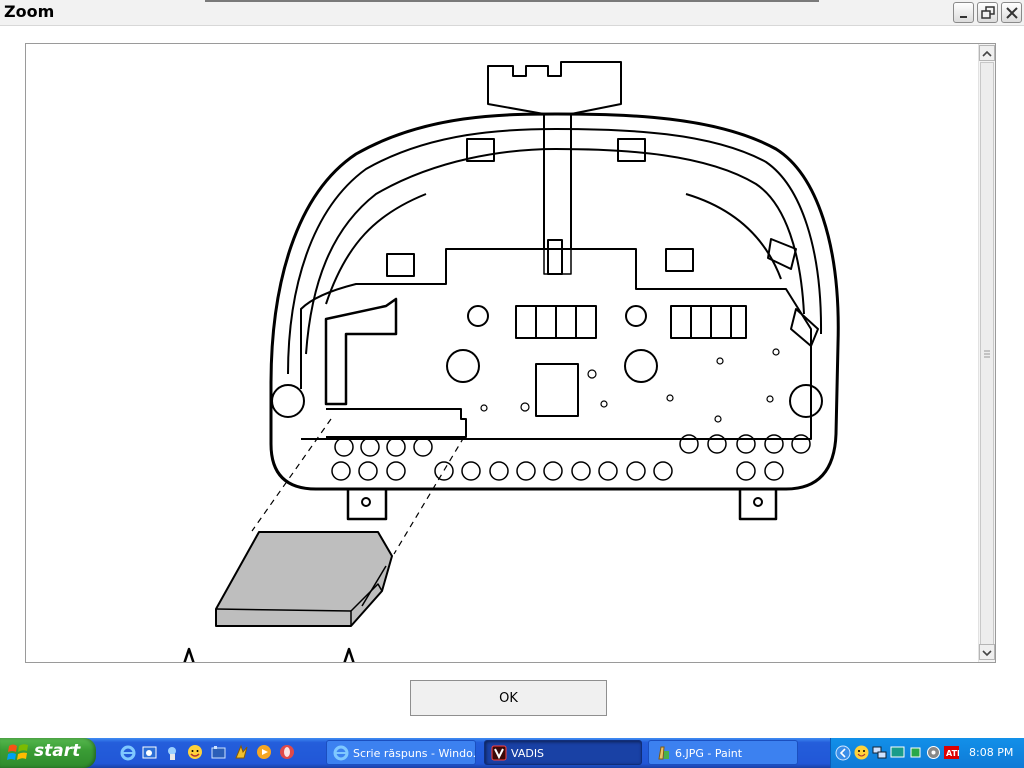 Image resolution: width=1024 pixels, height=768 pixels. Describe the element at coordinates (709, 753) in the screenshot. I see `task-label: 6.JPG - Paint` at that location.